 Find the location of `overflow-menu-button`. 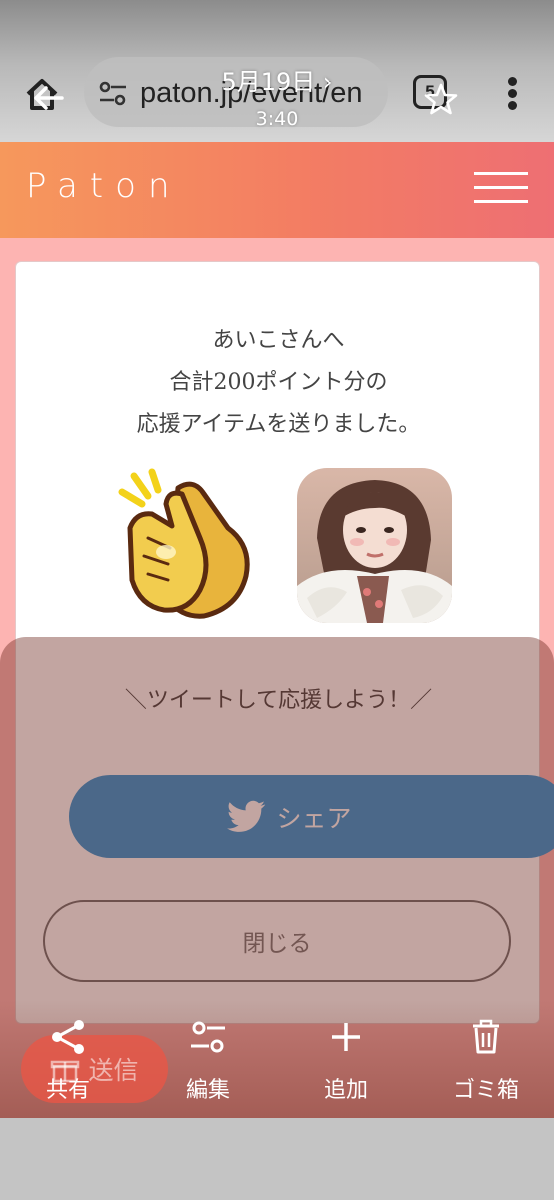

overflow-menu-button is located at coordinates (512, 96).